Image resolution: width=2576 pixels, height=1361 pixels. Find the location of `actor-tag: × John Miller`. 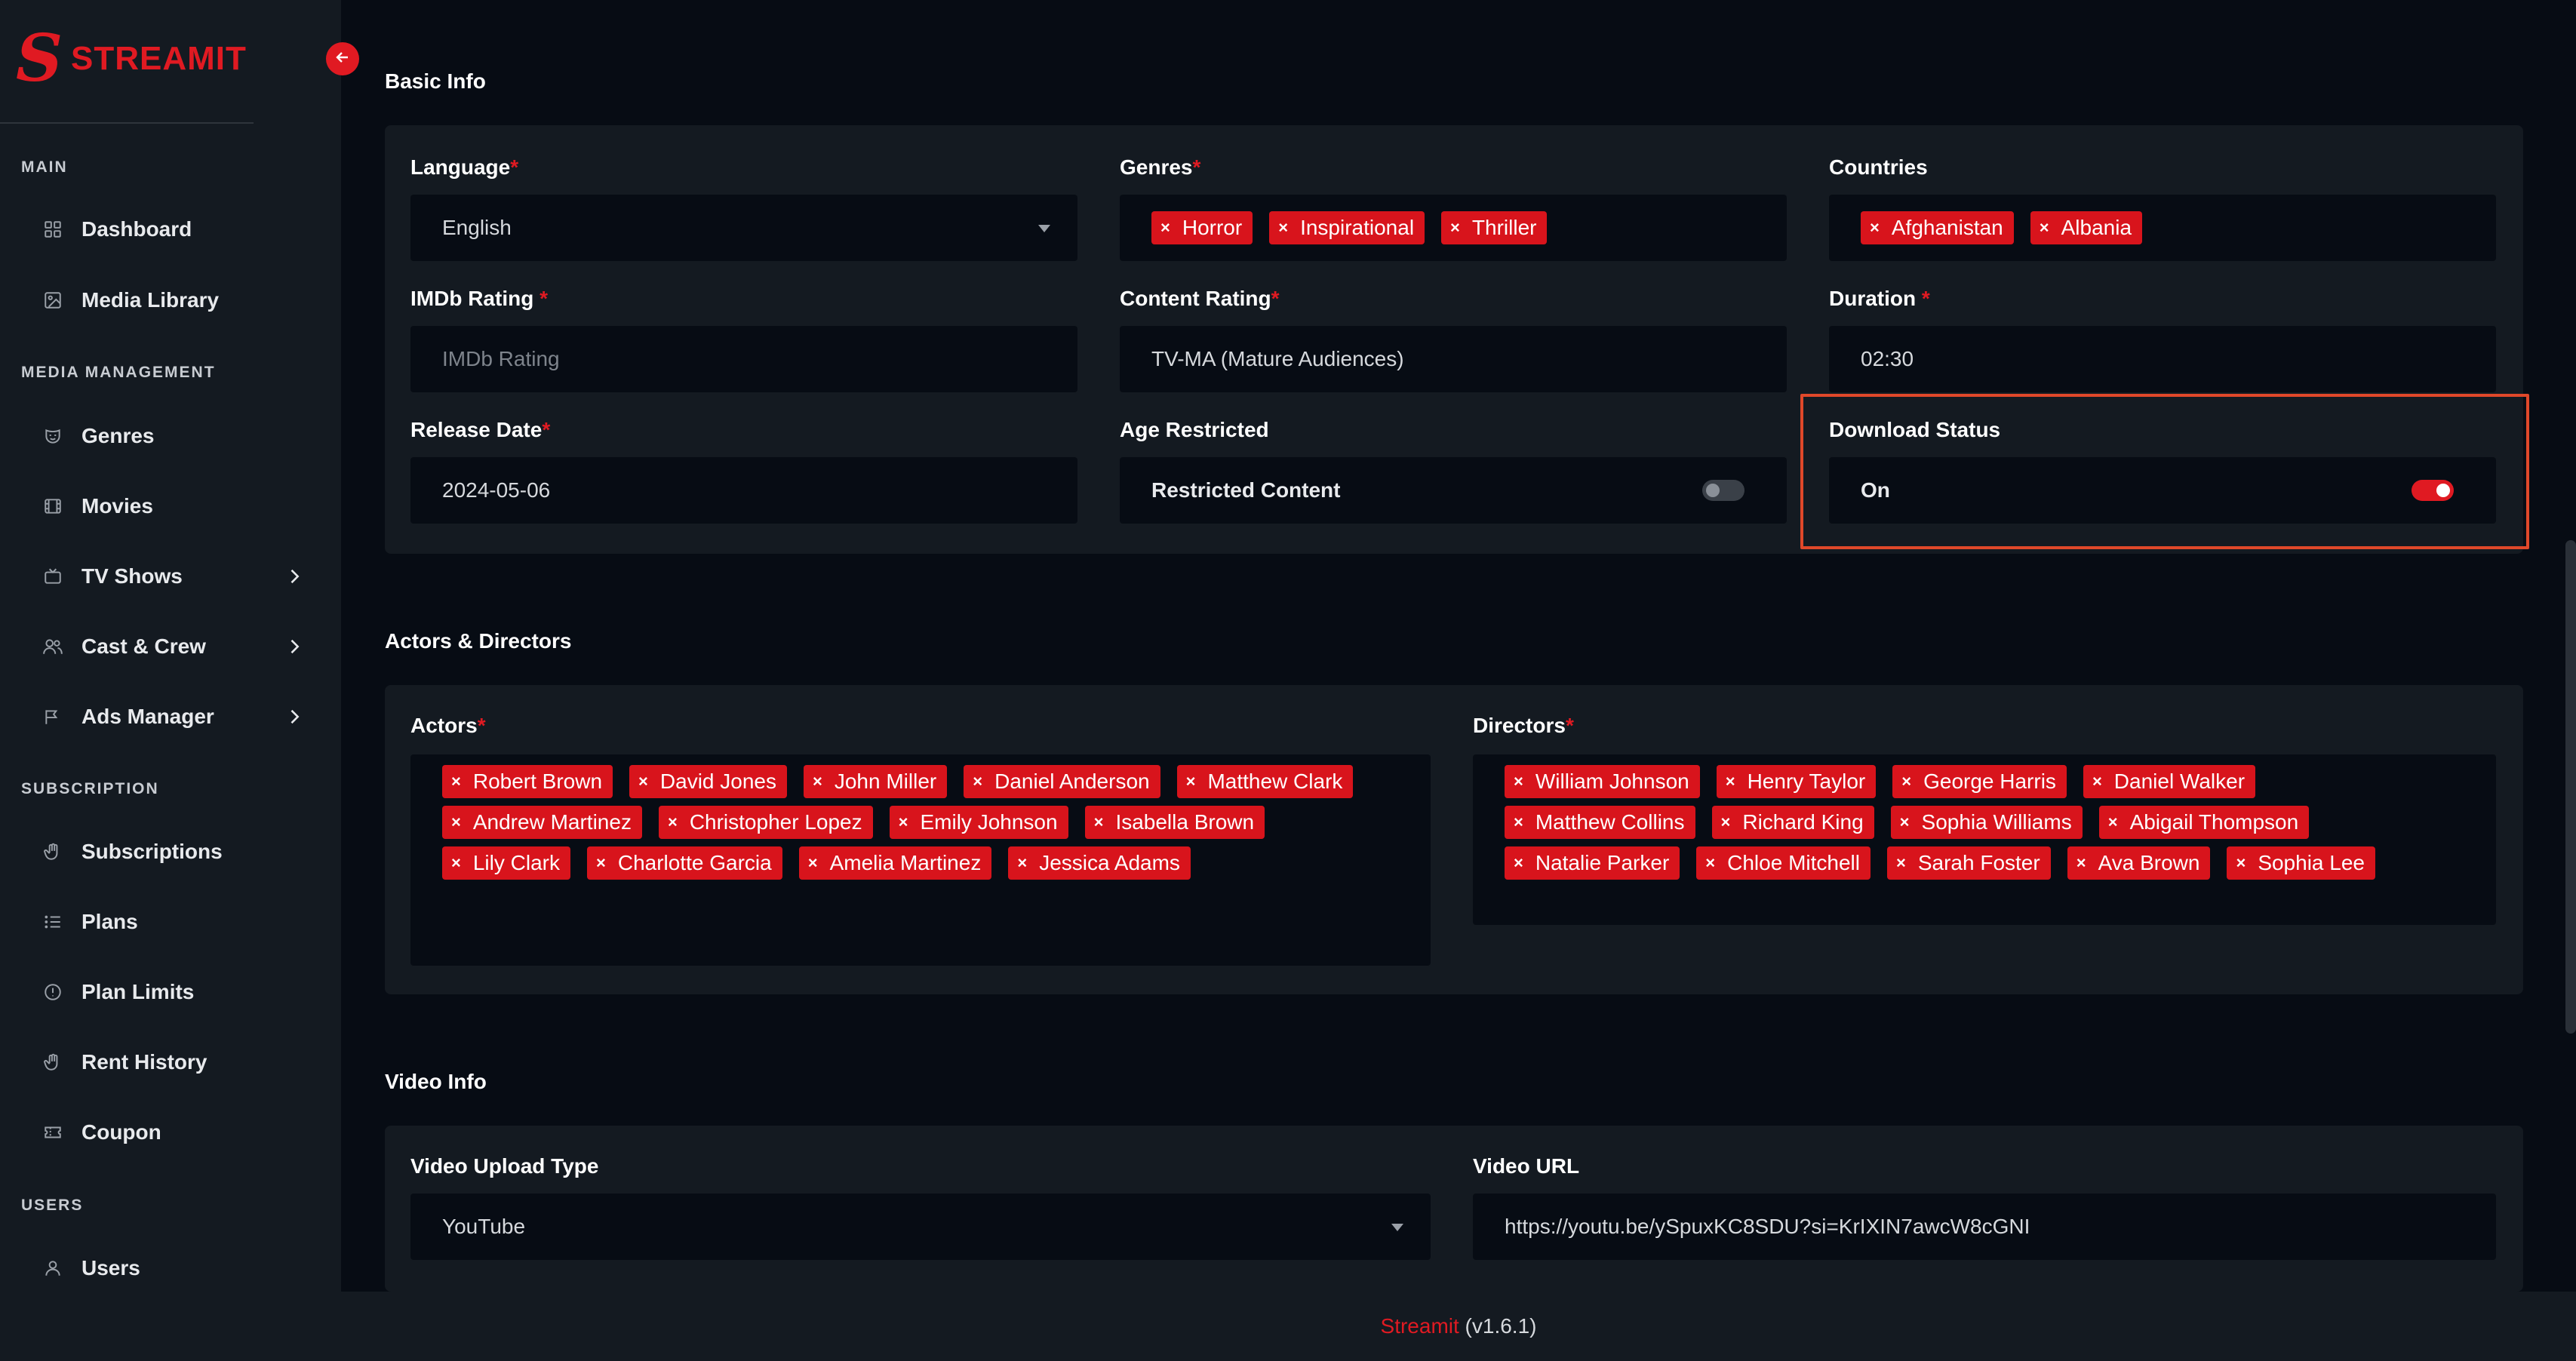

actor-tag: × John Miller is located at coordinates (876, 781).